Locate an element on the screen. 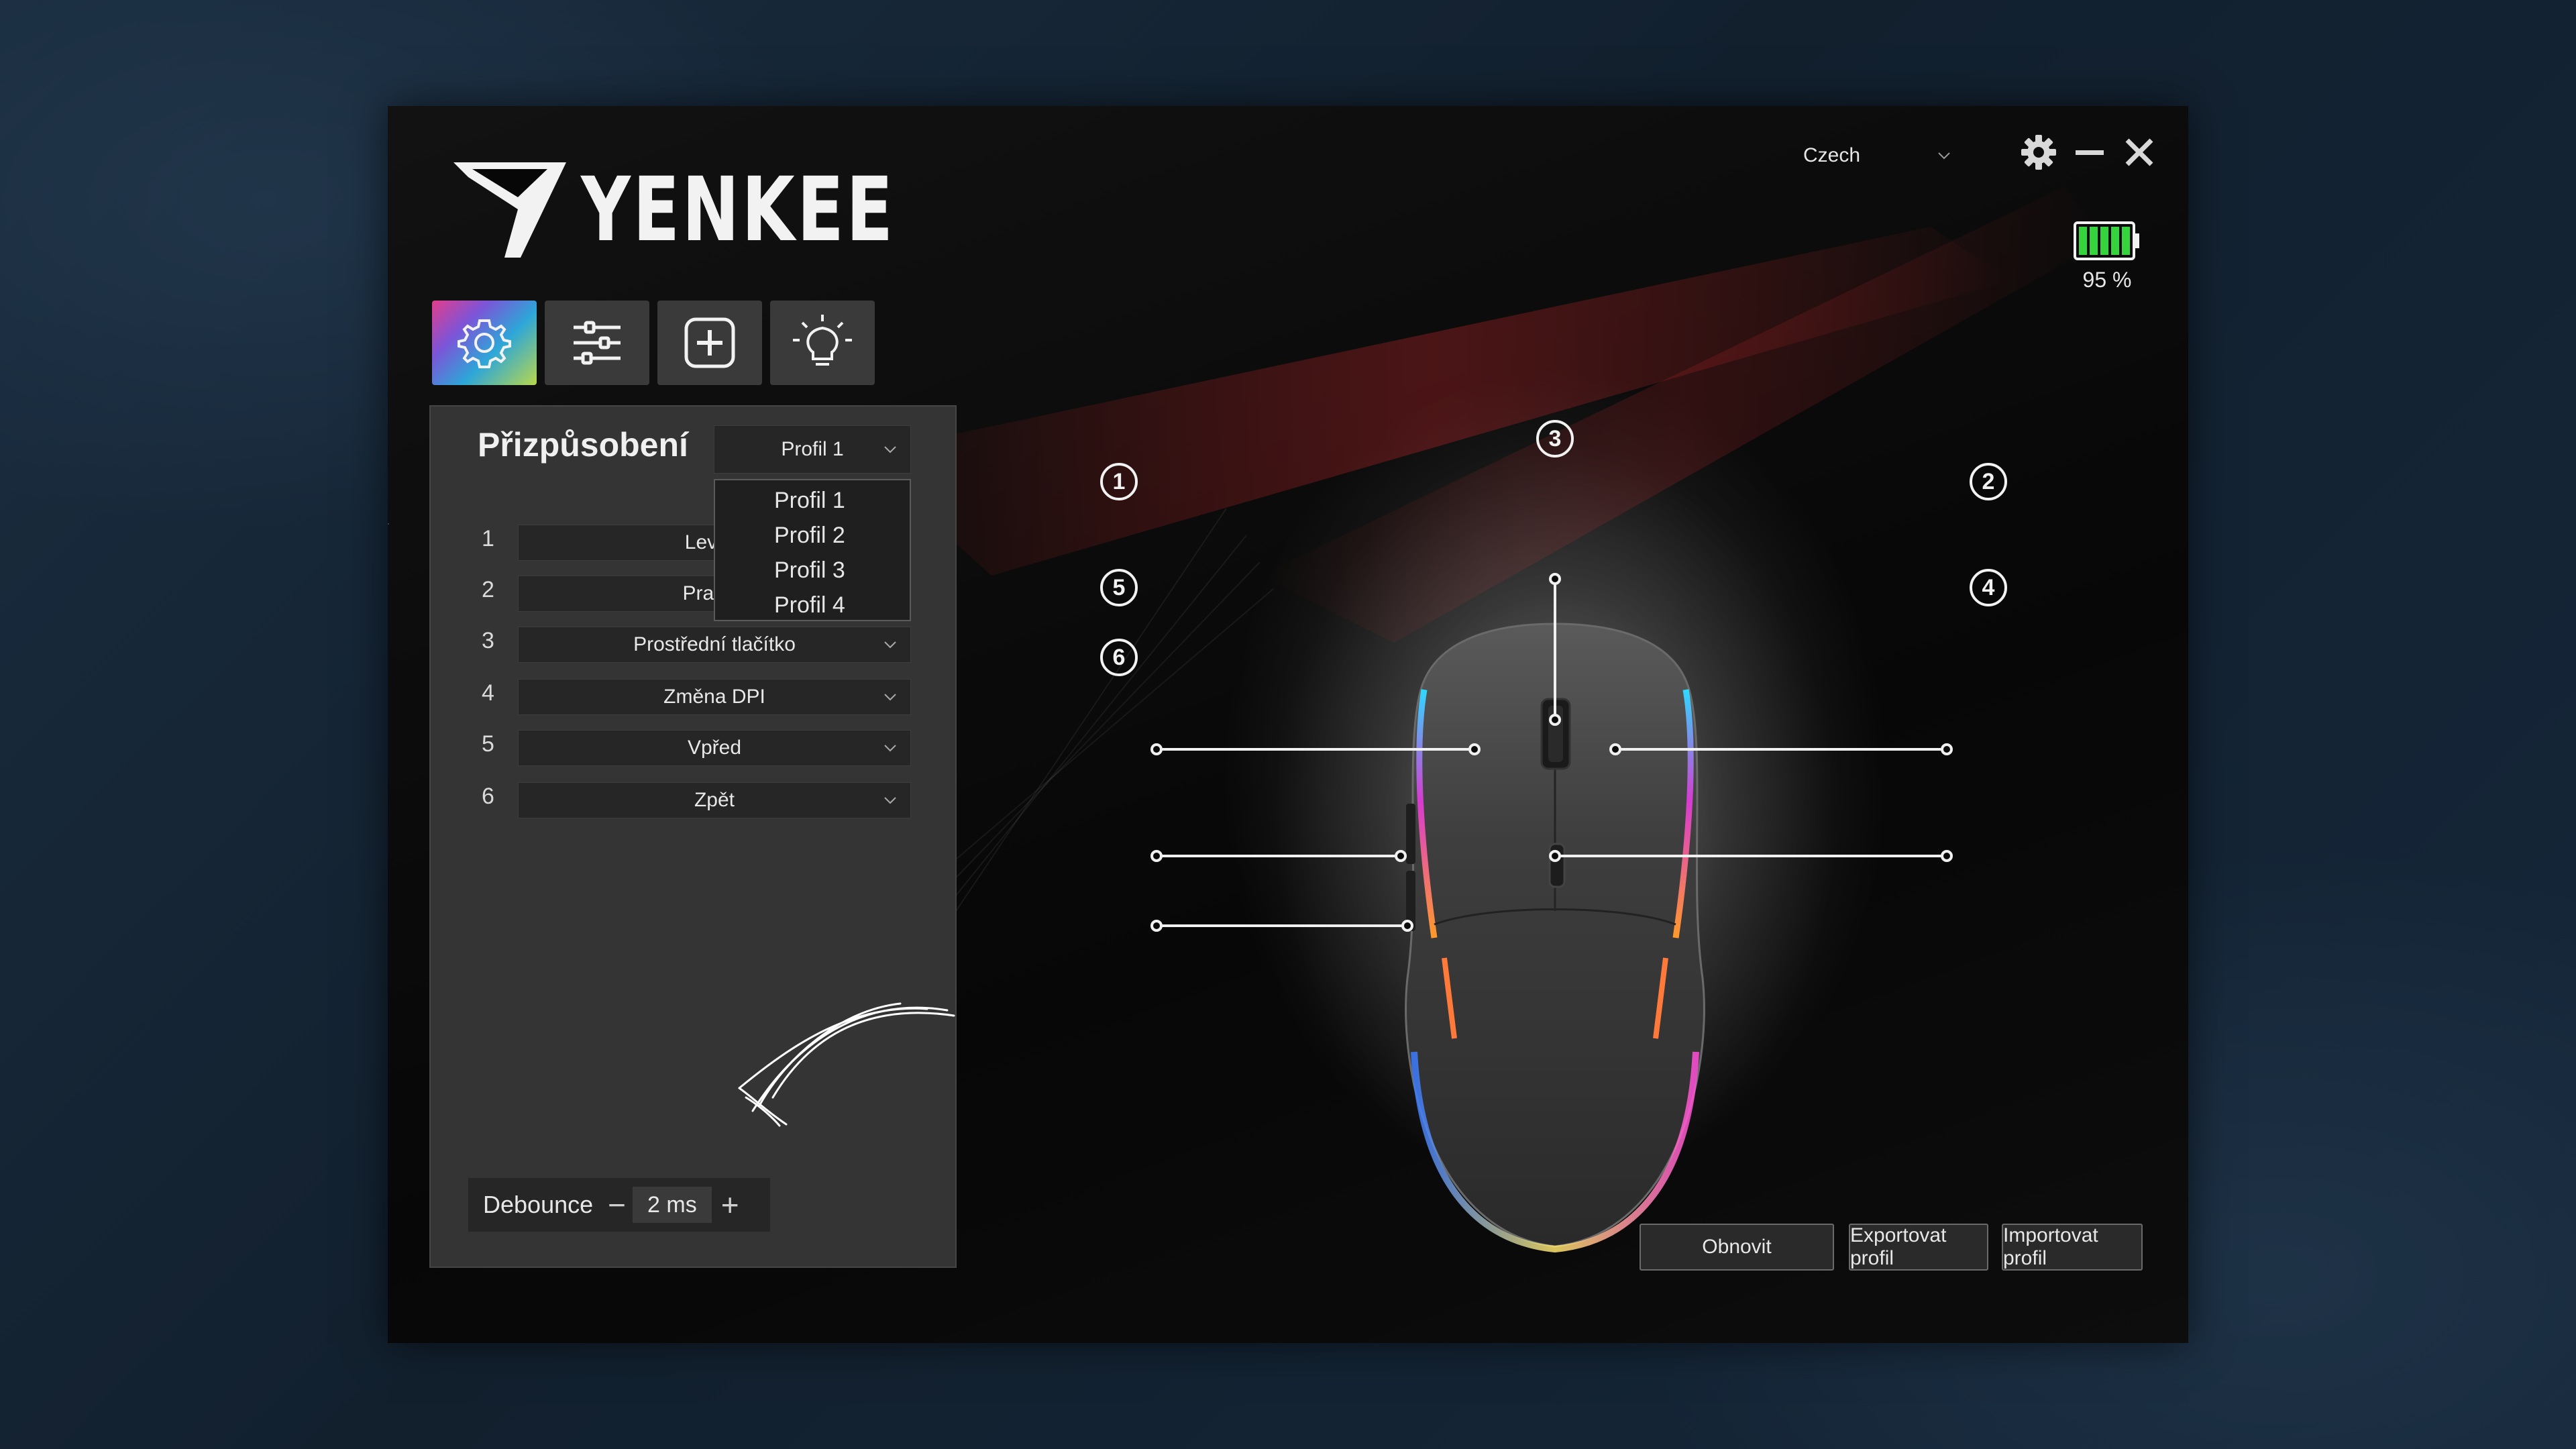  debounce-label: Debounce is located at coordinates (538, 1204).